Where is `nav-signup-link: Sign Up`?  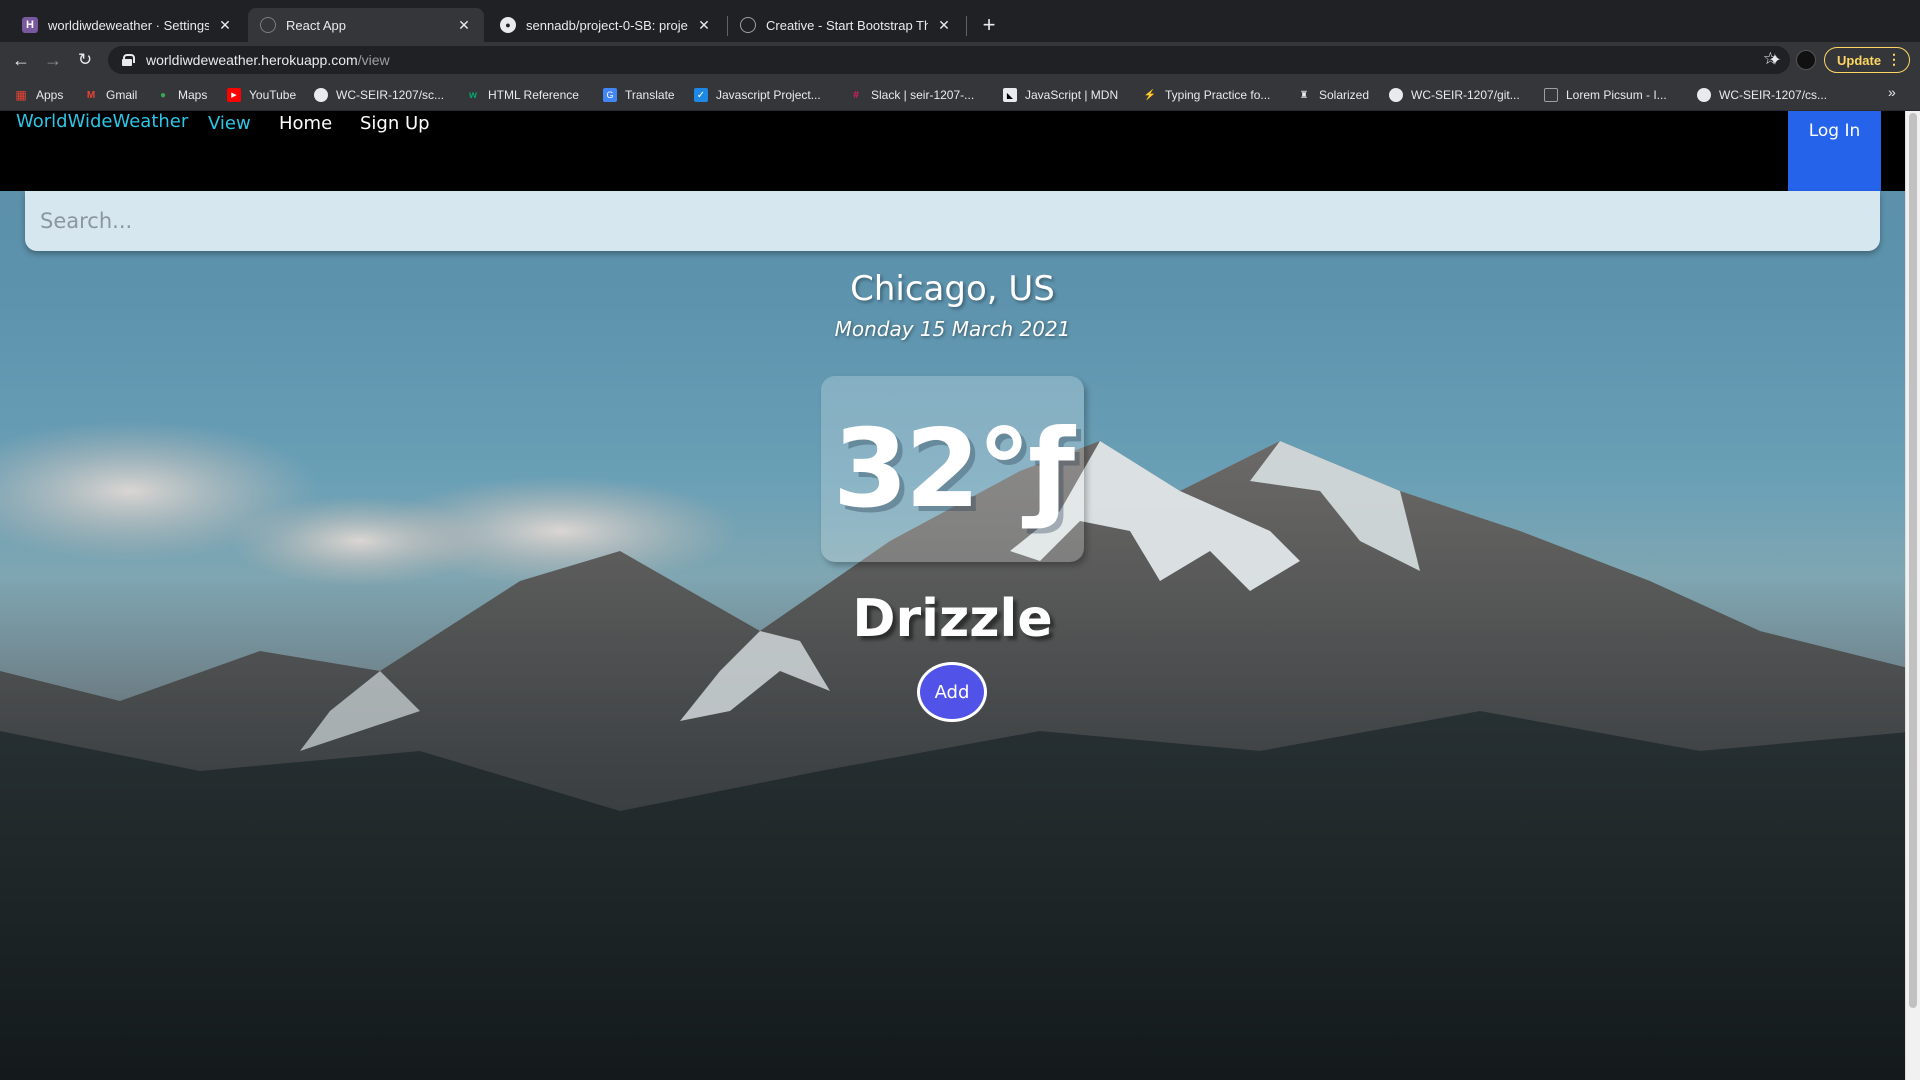 nav-signup-link: Sign Up is located at coordinates (395, 123).